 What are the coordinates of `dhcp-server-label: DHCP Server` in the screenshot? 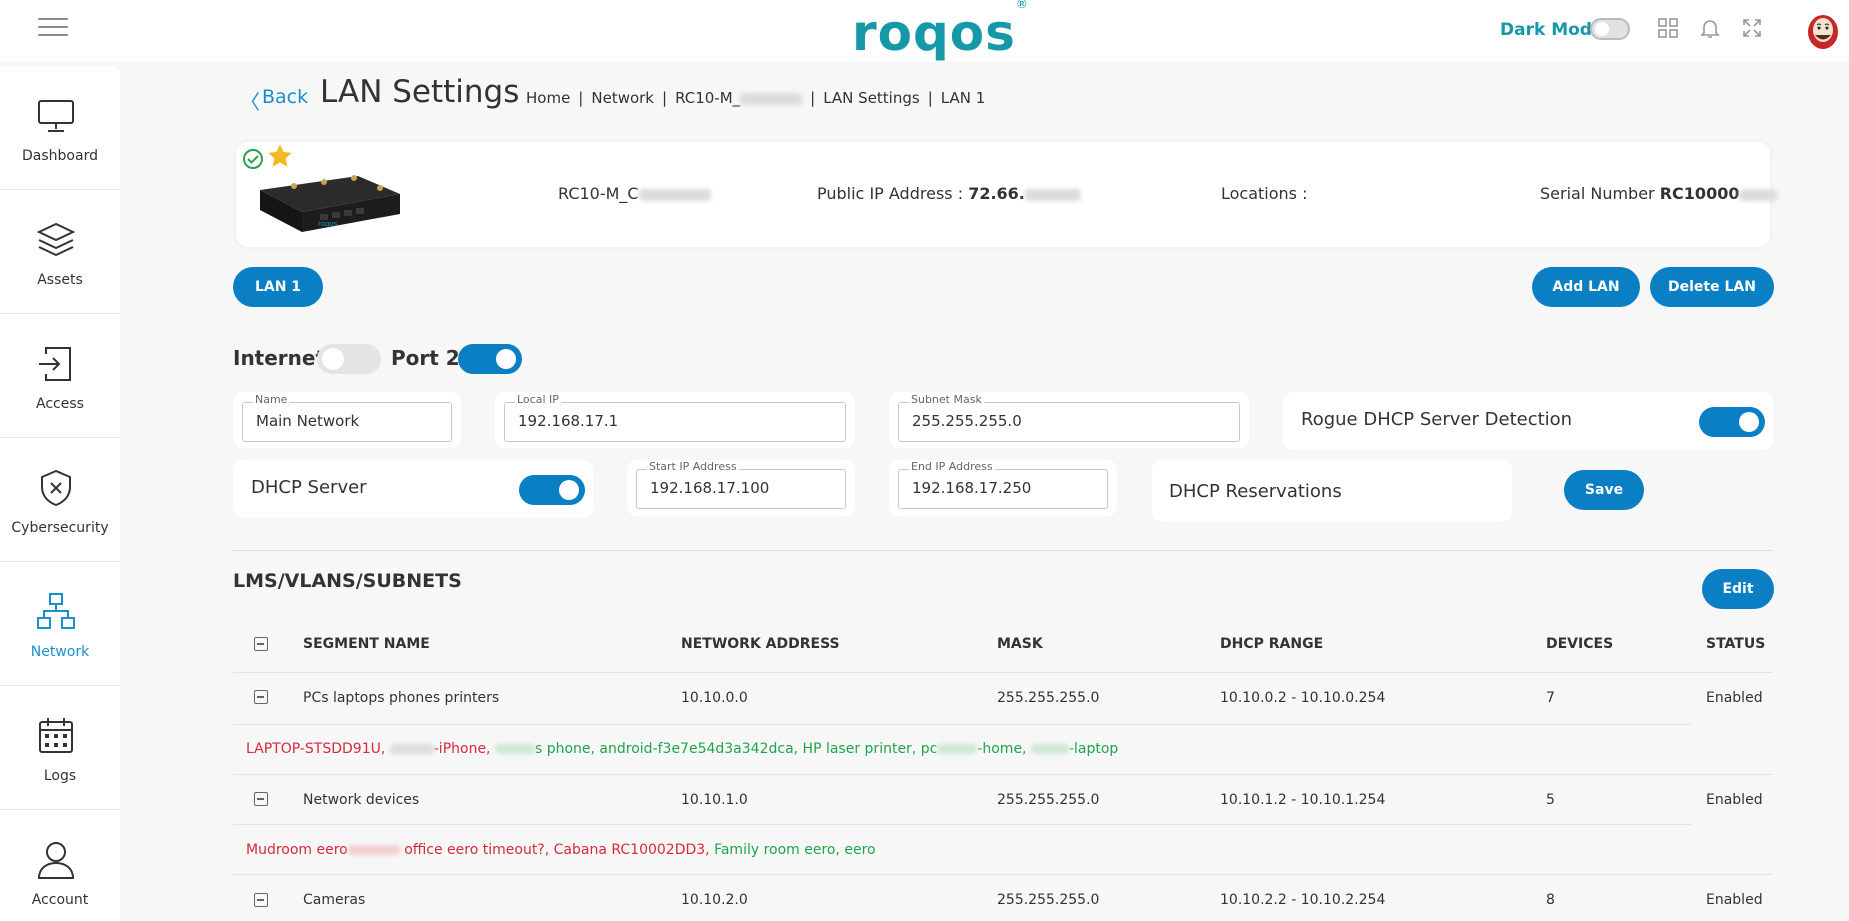 It's located at (309, 487).